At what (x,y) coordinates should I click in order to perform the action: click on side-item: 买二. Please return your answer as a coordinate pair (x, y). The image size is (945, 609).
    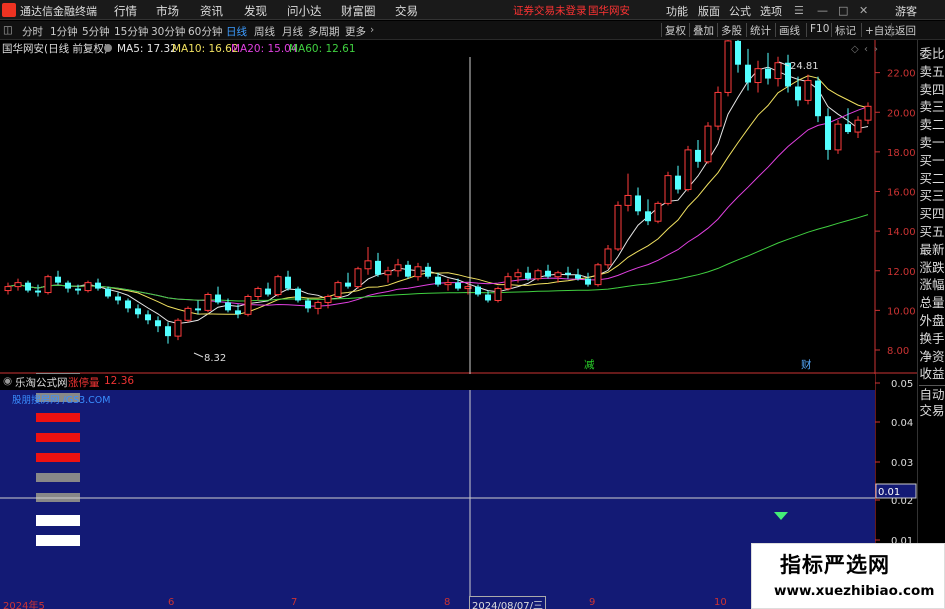
    Looking at the image, I should click on (932, 178).